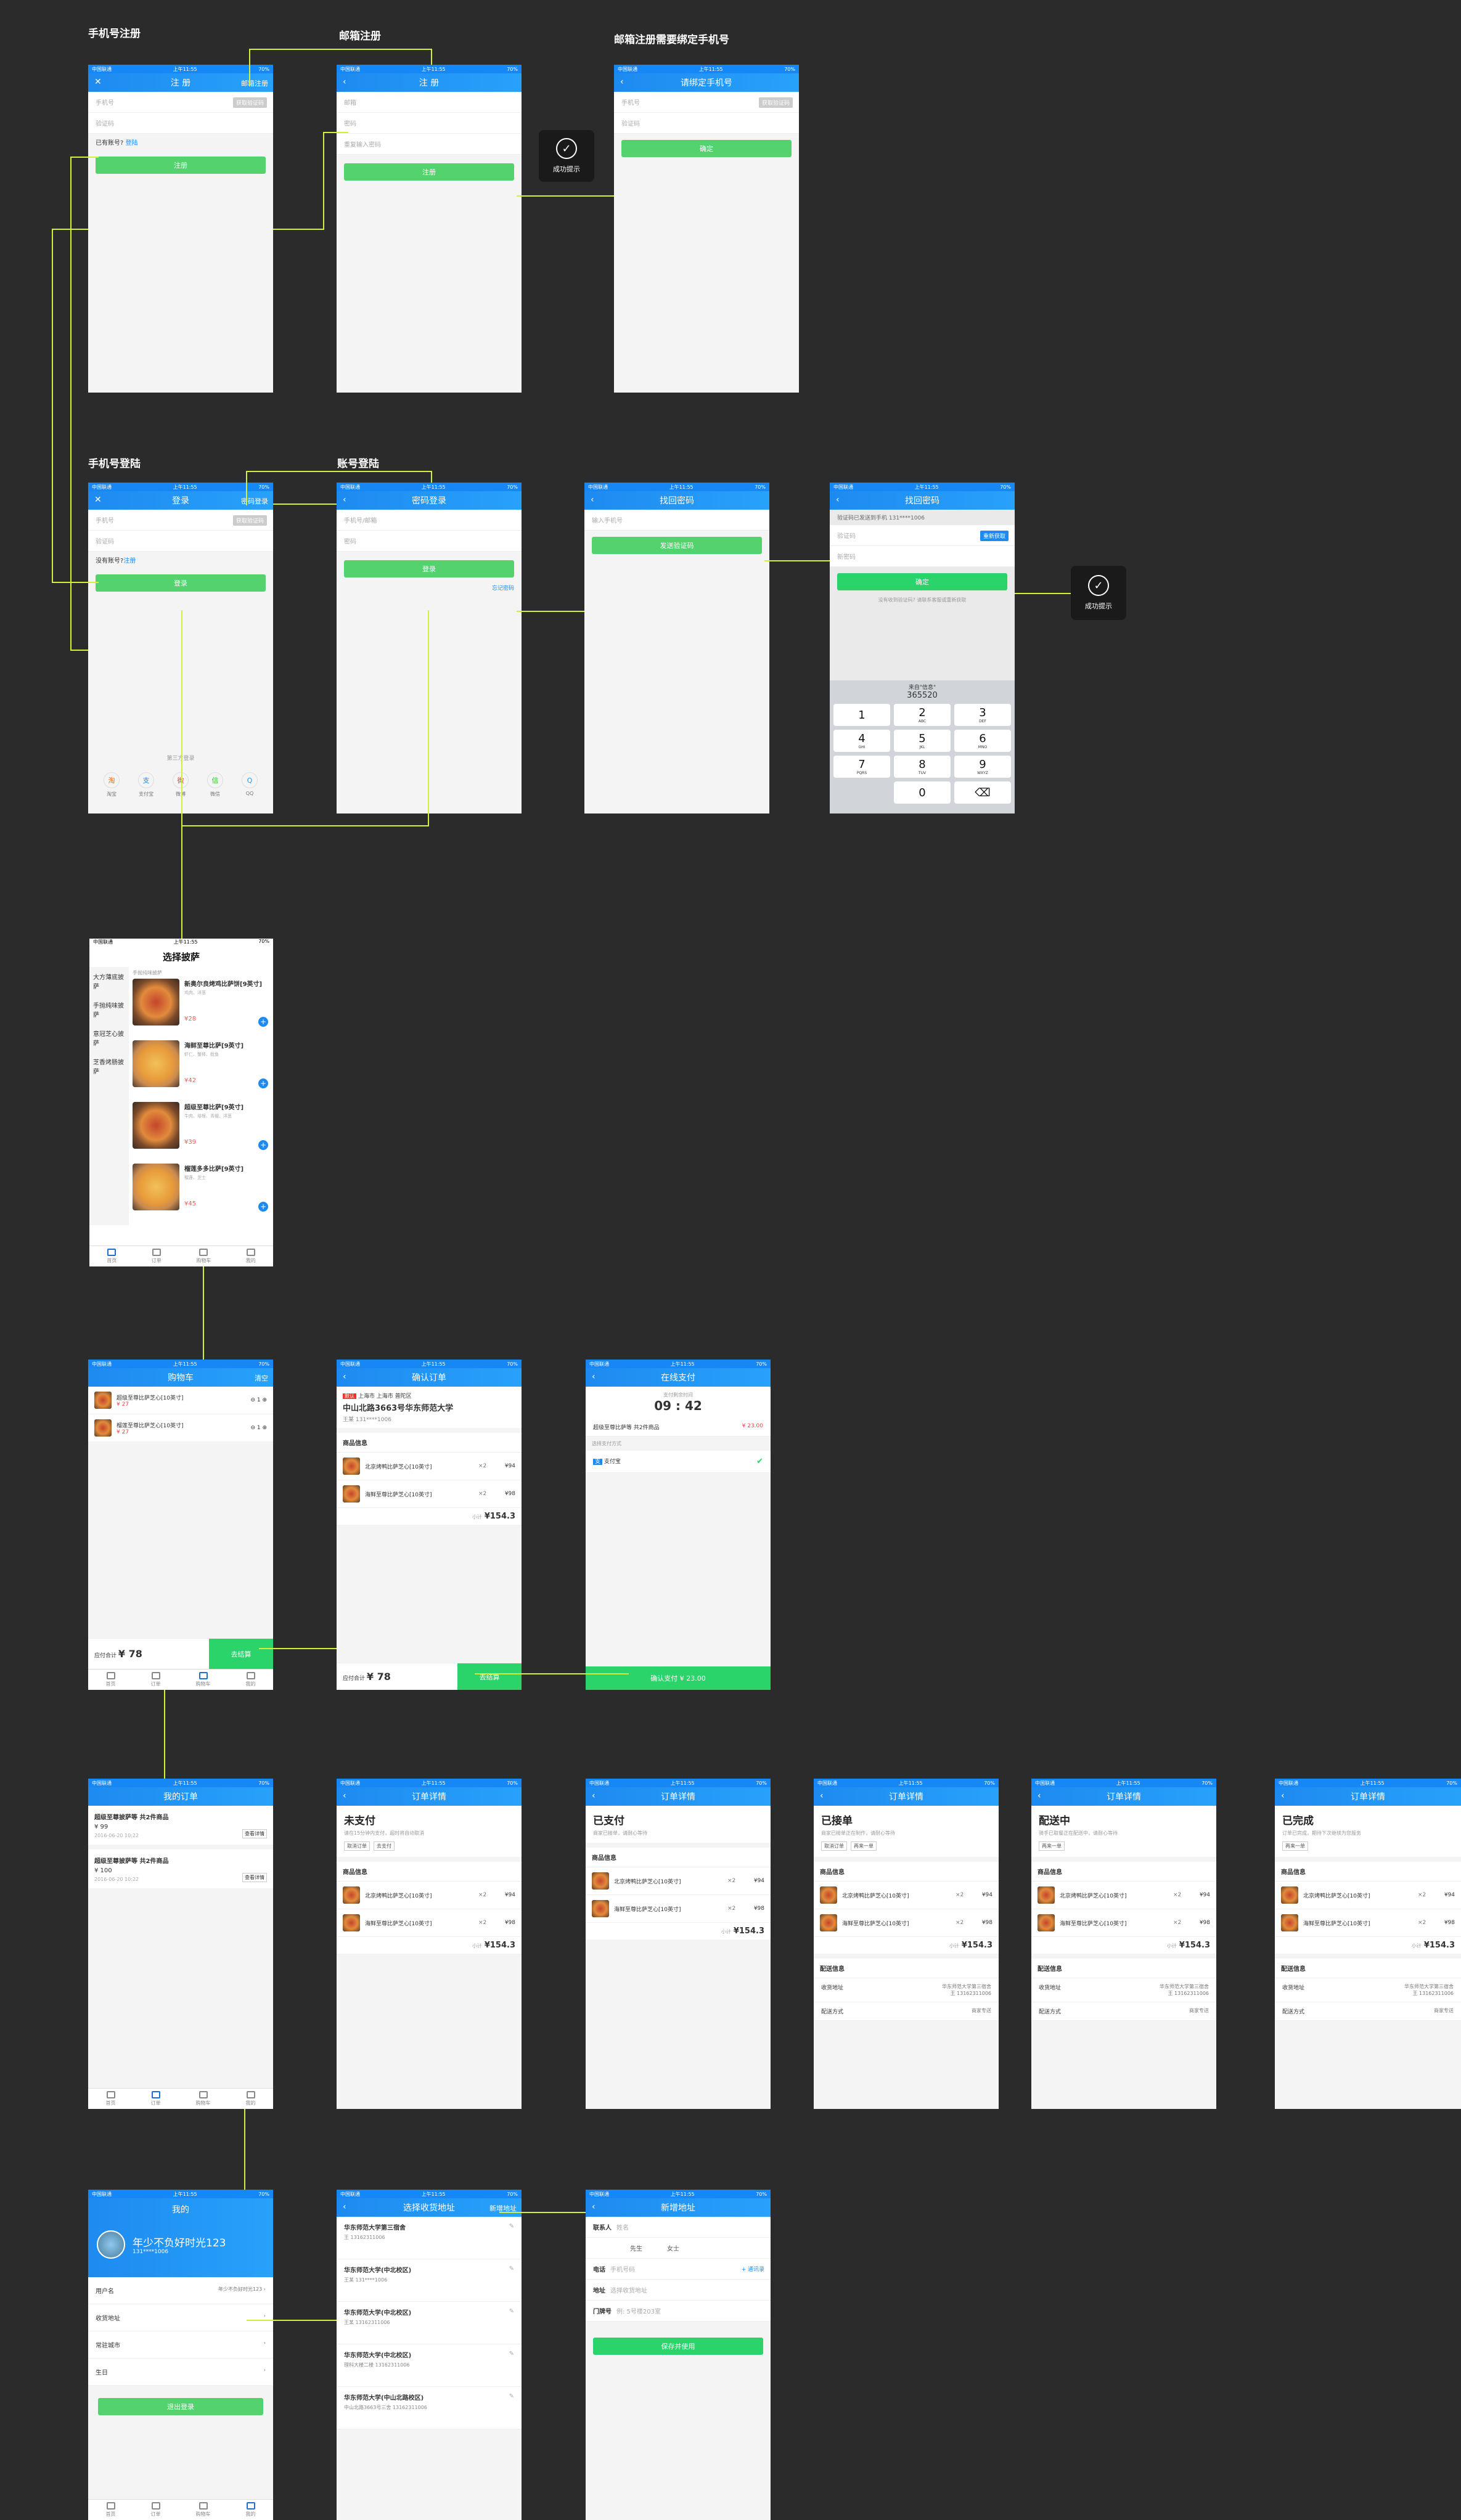 The image size is (1461, 2520). I want to click on qq-login: Q QQ, so click(250, 784).